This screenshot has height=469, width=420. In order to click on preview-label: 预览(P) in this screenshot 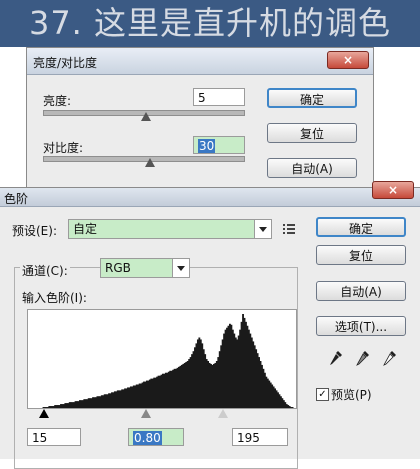, I will do `click(351, 395)`.